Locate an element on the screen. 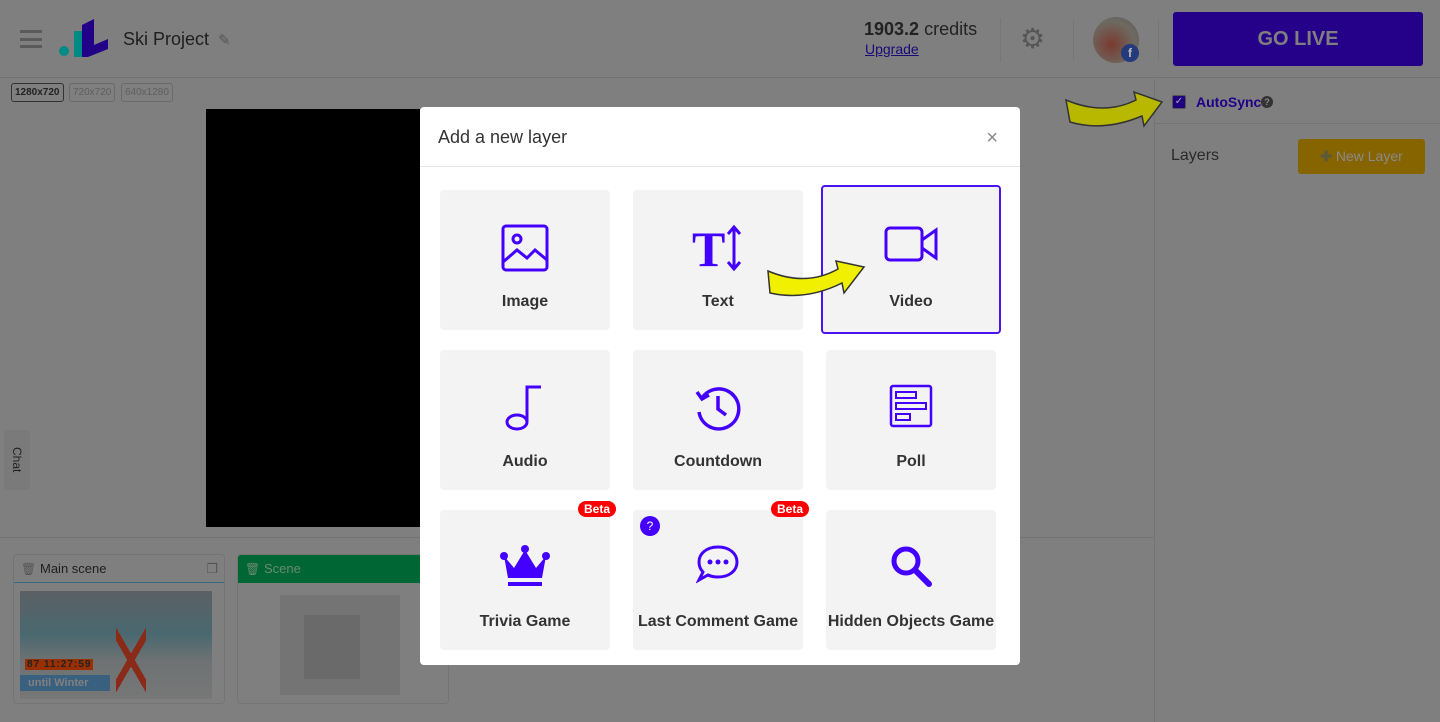 This screenshot has width=1440, height=722. tile-trivia-game: Beta Trivia Game is located at coordinates (528, 575).